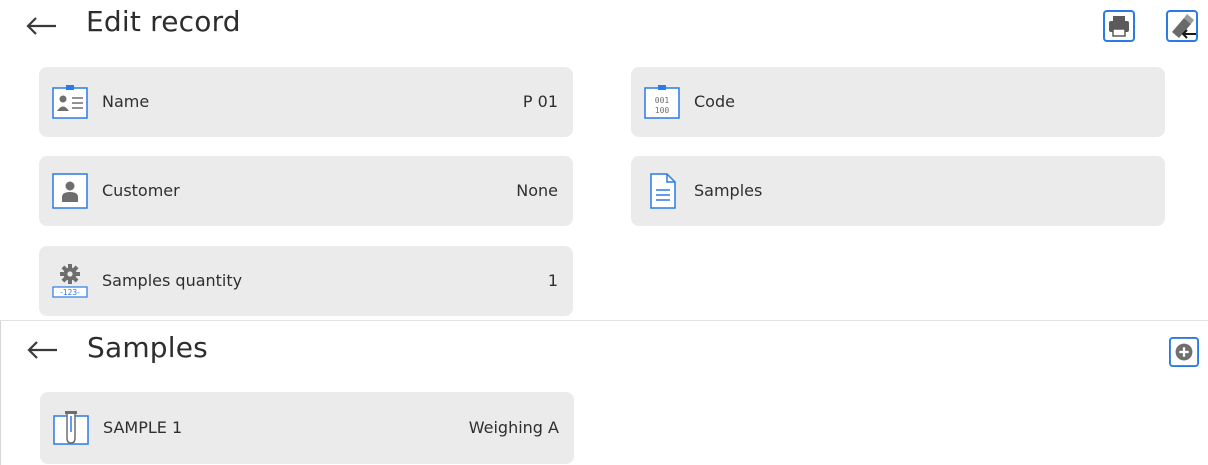  What do you see at coordinates (728, 190) in the screenshot?
I see `samples-label: Samples` at bounding box center [728, 190].